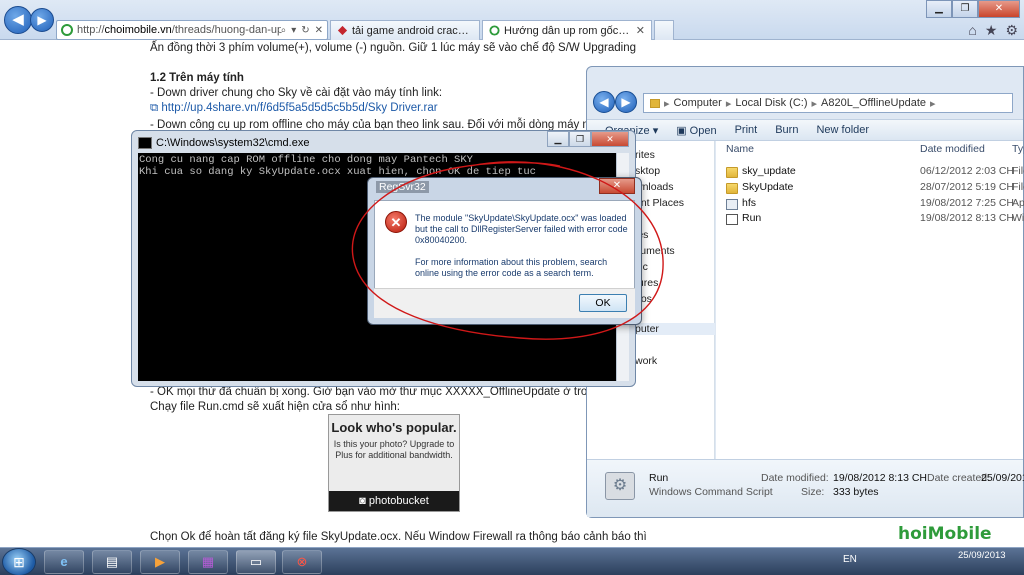 The width and height of the screenshot is (1024, 575). What do you see at coordinates (645, 155) in the screenshot?
I see `nav-favorites: rites` at bounding box center [645, 155].